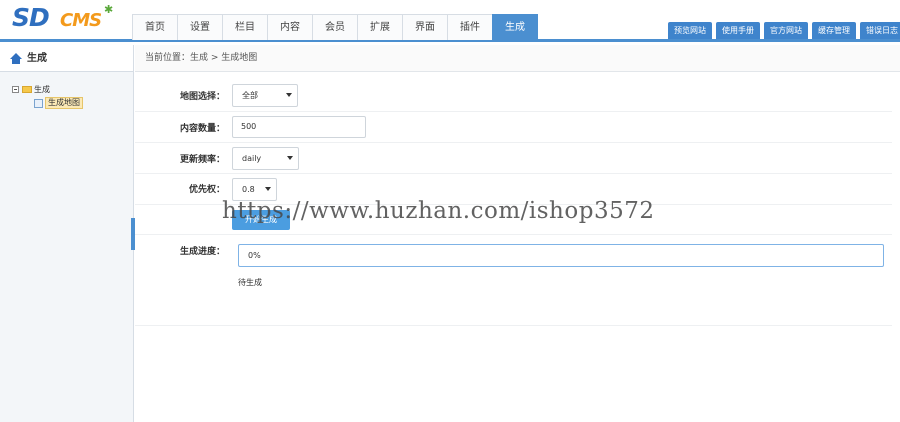 Image resolution: width=900 pixels, height=422 pixels. What do you see at coordinates (517, 58) in the screenshot?
I see `breadcrumb: 当前位置：生成 > 生成地图` at bounding box center [517, 58].